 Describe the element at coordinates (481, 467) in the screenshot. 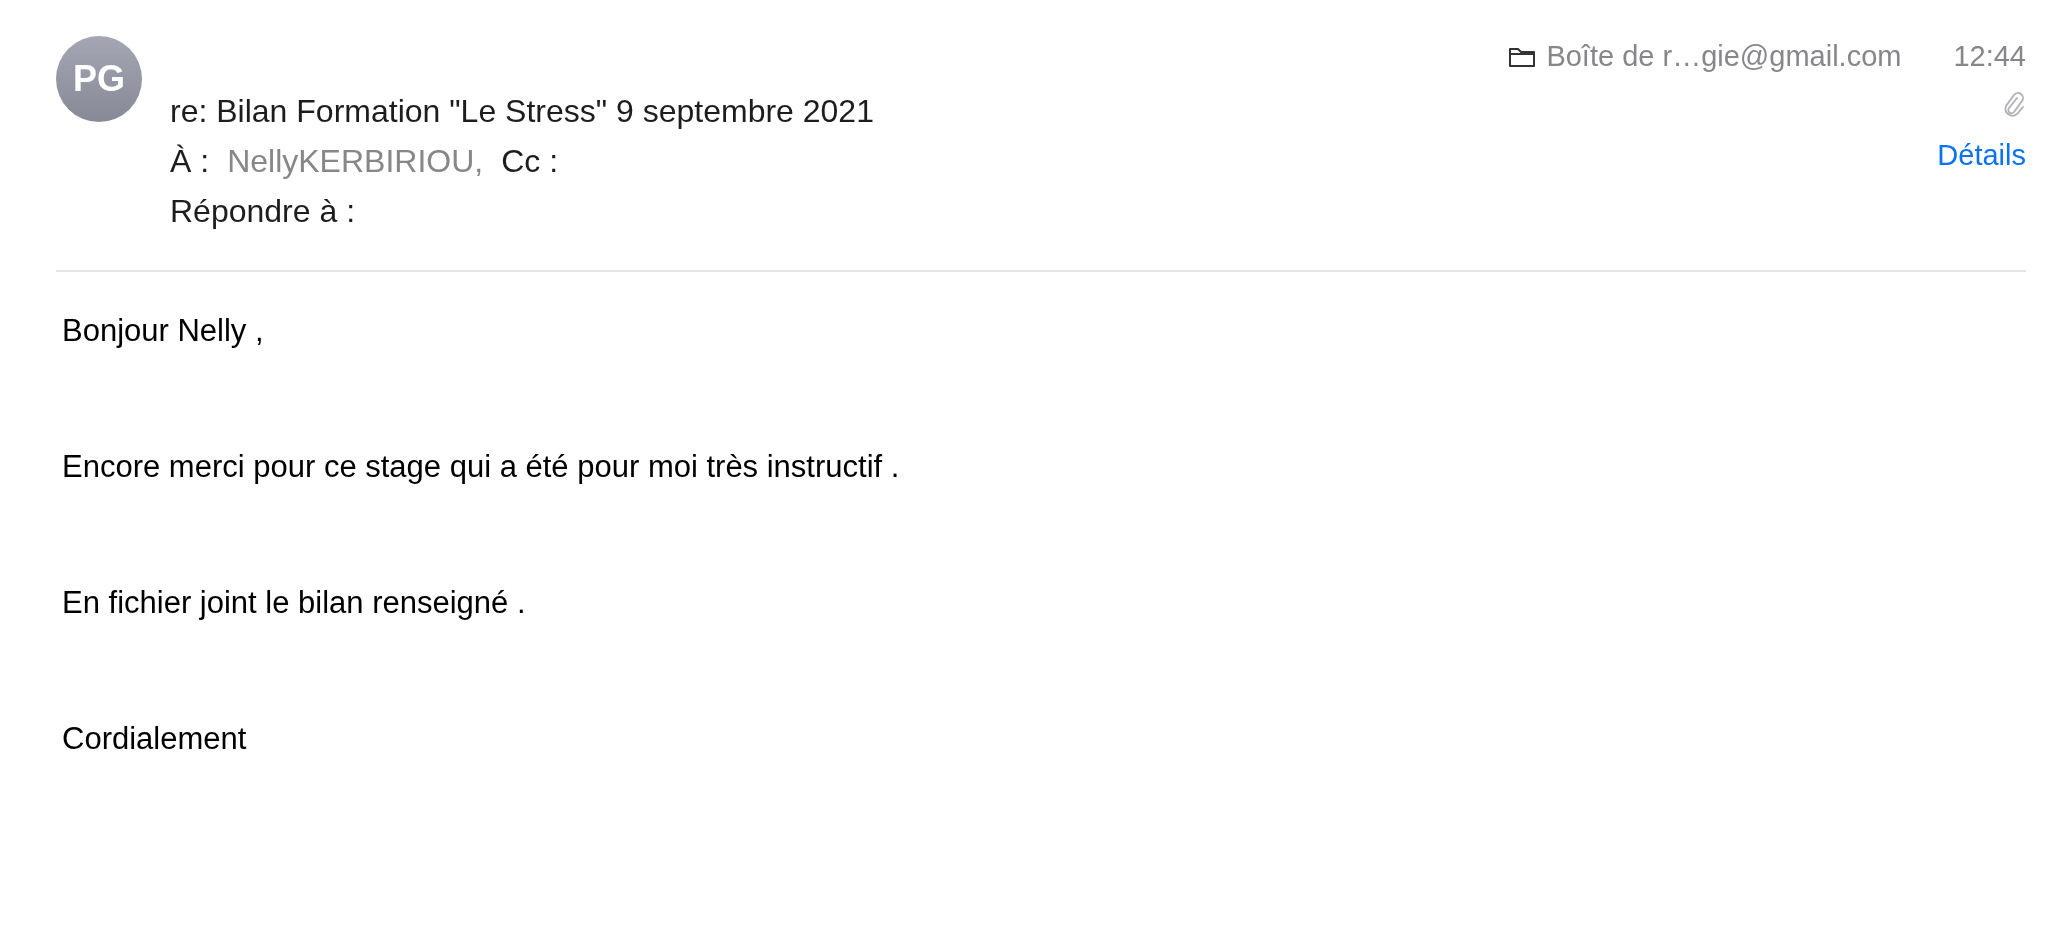

I see `body-paragraph: Encore merci pour ce stage qui a été pour moi très instructif .` at that location.